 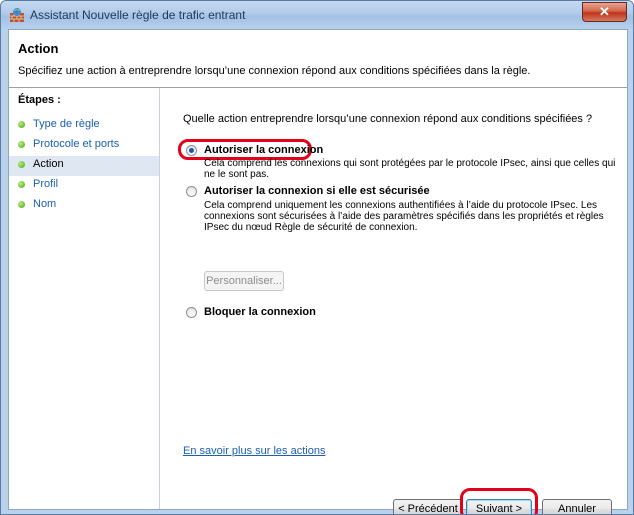 What do you see at coordinates (46, 184) in the screenshot?
I see `step-label: Profil` at bounding box center [46, 184].